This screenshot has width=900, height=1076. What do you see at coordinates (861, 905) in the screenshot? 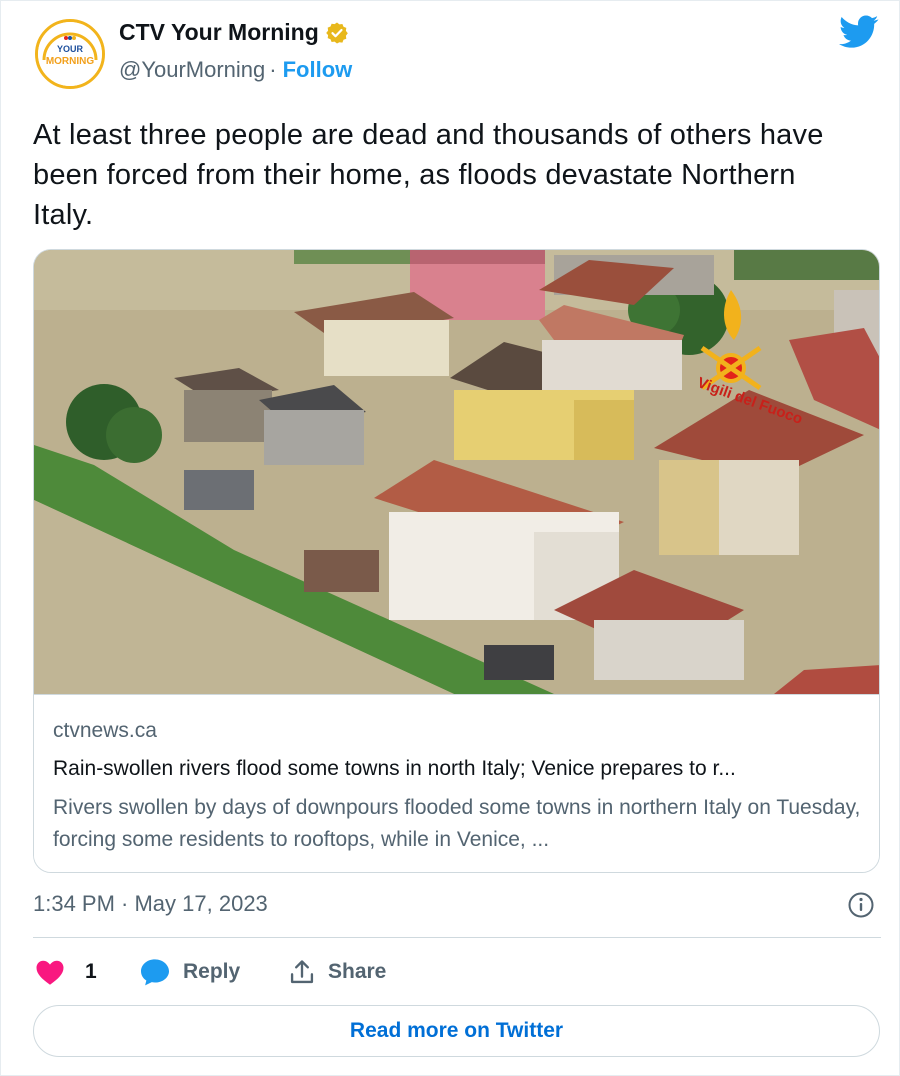
I see `info-icon` at bounding box center [861, 905].